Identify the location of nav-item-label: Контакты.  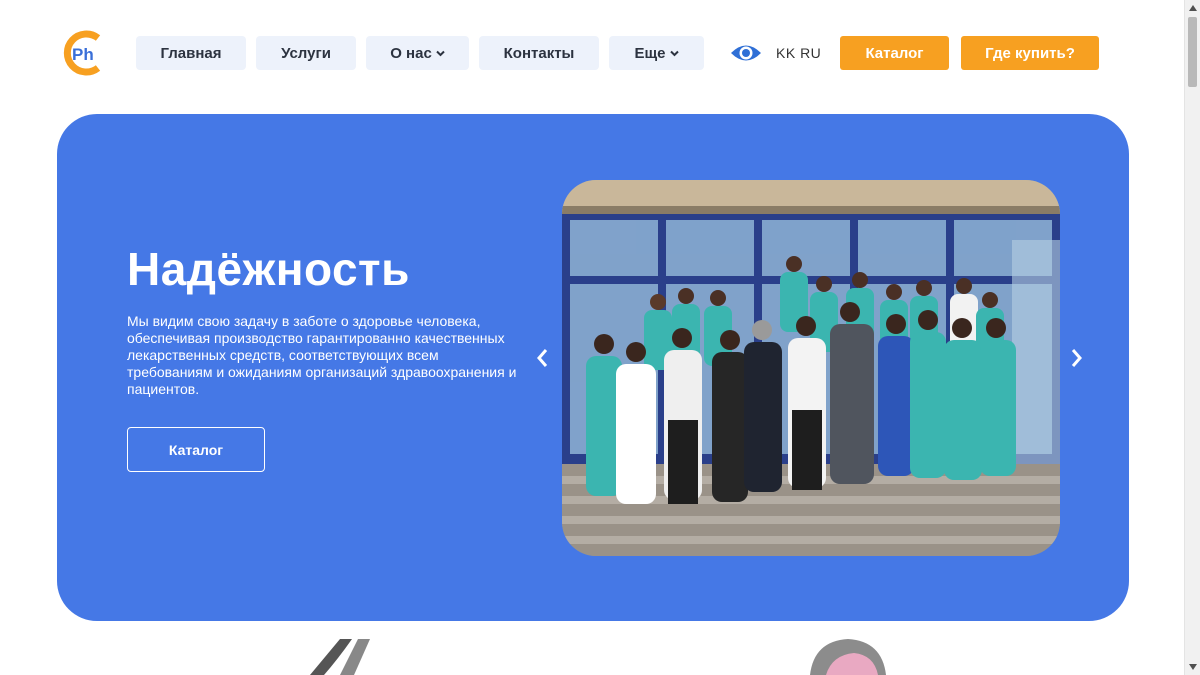
(539, 53).